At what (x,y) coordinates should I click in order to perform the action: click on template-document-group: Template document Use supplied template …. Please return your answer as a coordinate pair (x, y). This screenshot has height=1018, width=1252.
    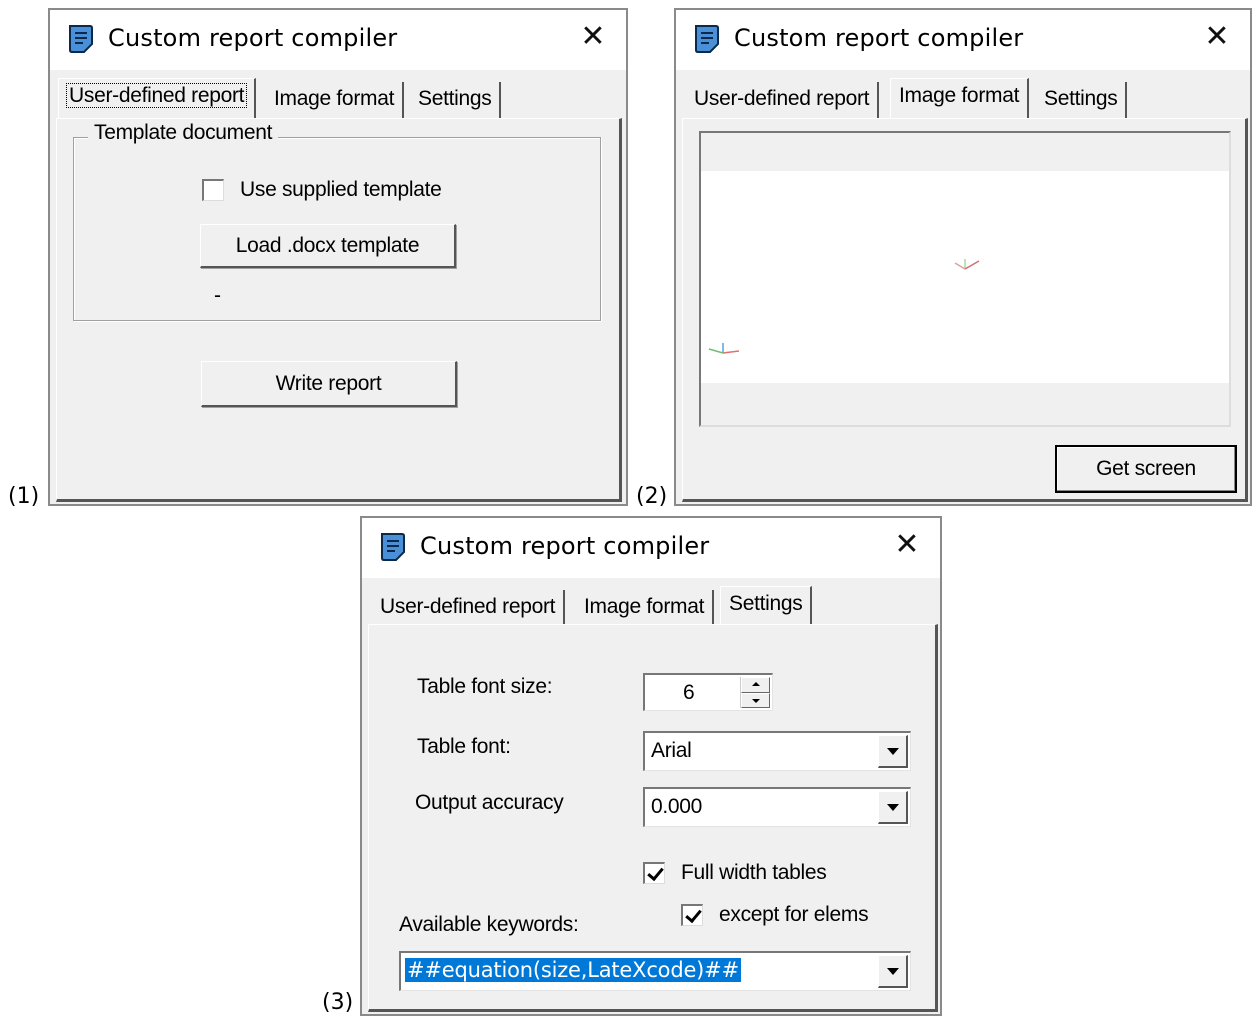
    Looking at the image, I should click on (337, 221).